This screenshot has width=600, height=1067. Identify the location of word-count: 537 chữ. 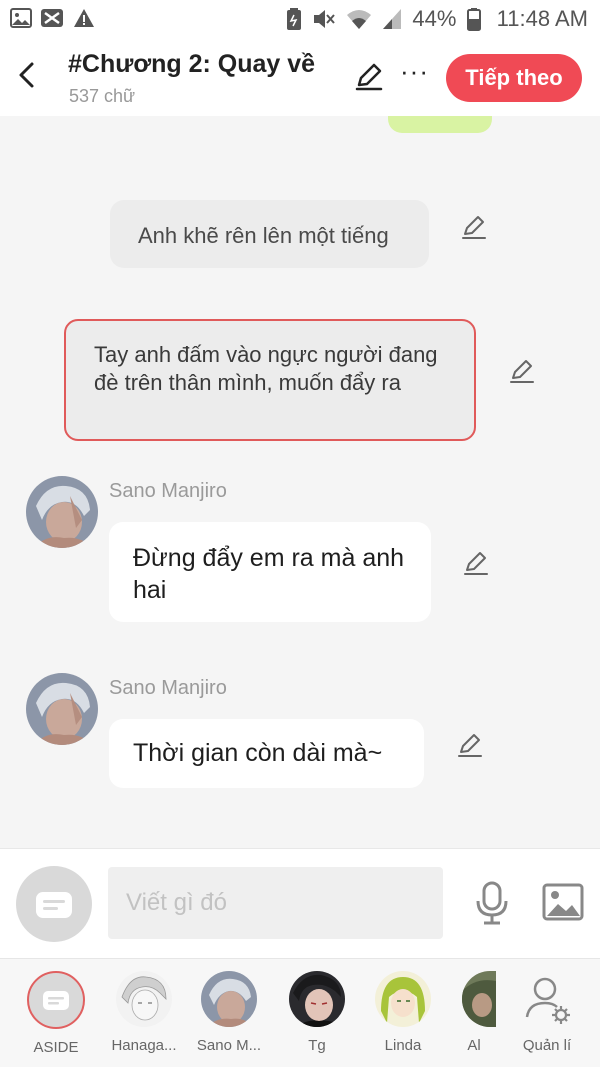
(102, 96).